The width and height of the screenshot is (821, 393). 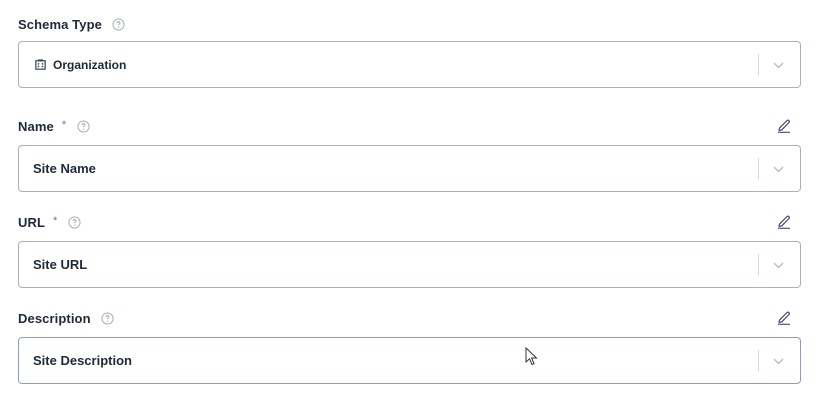 I want to click on description-label-row: Description, so click(x=409, y=318).